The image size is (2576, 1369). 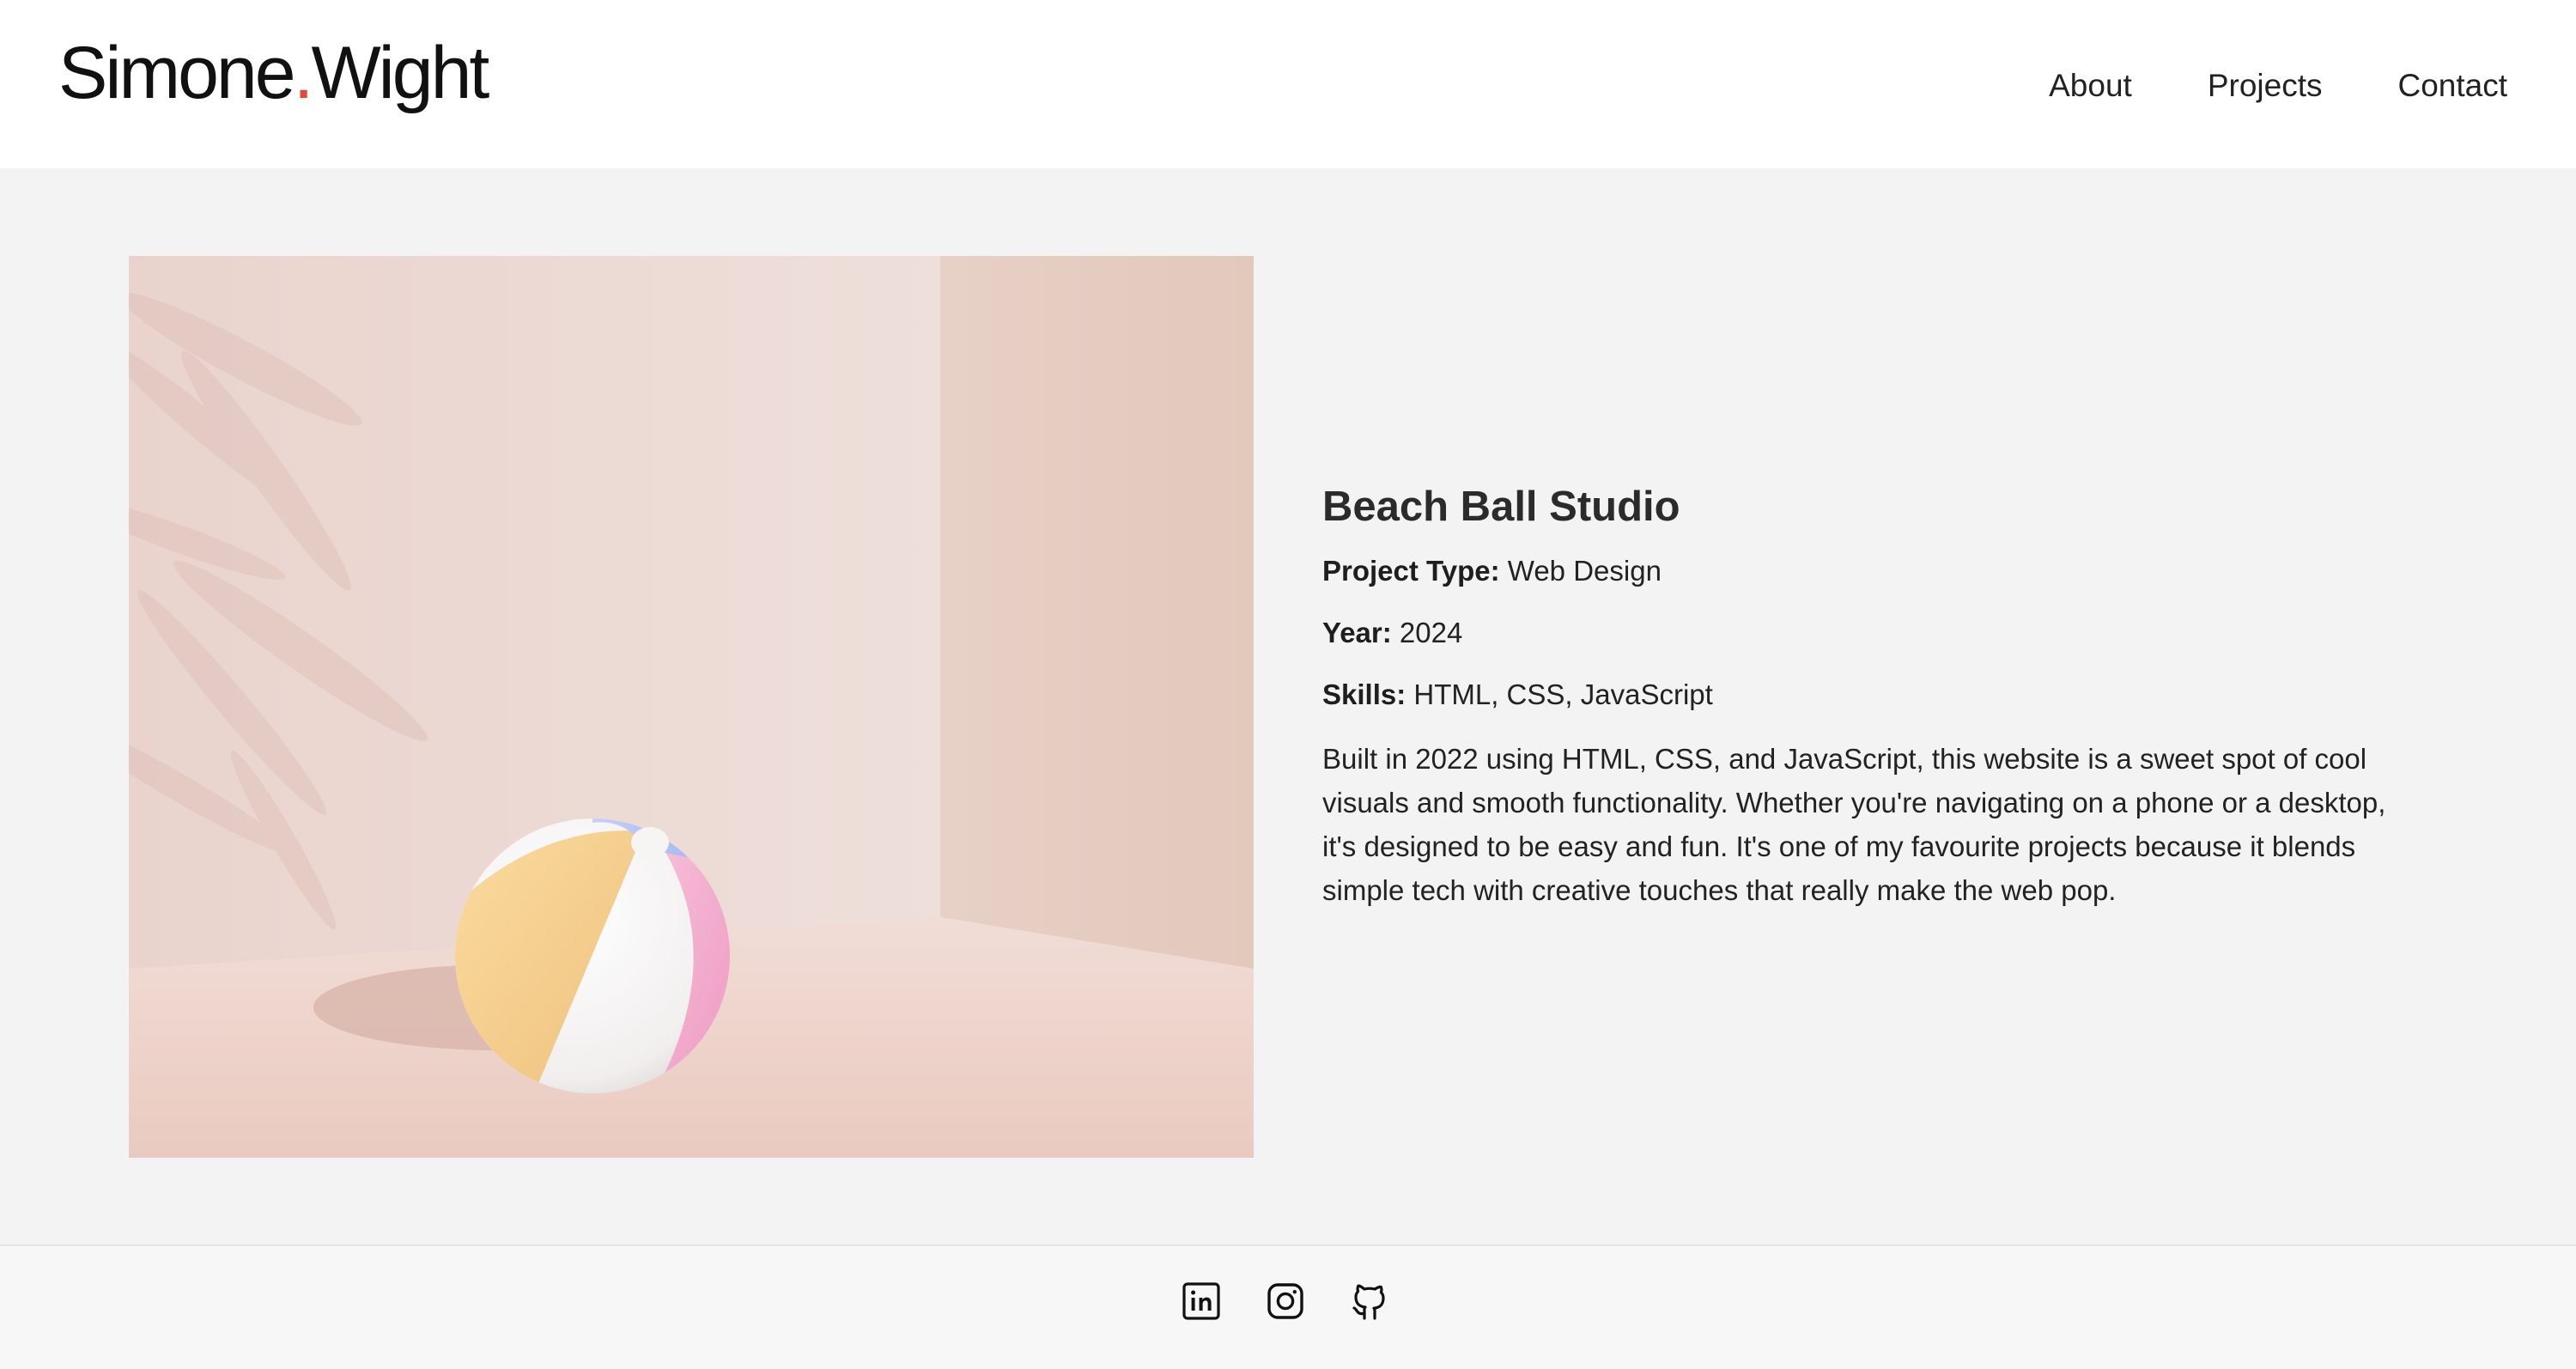 I want to click on linkedin-icon, so click(x=1202, y=1301).